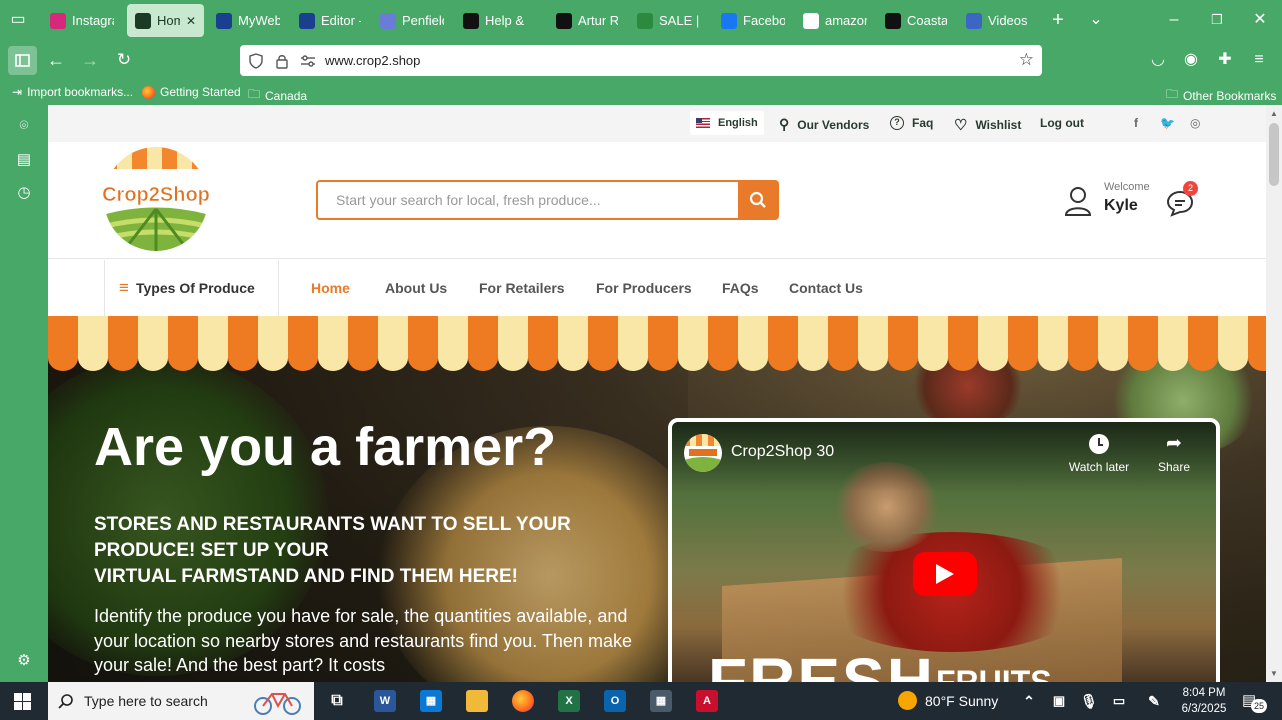 The height and width of the screenshot is (720, 1282). I want to click on scrollbar-thumb, so click(1274, 154).